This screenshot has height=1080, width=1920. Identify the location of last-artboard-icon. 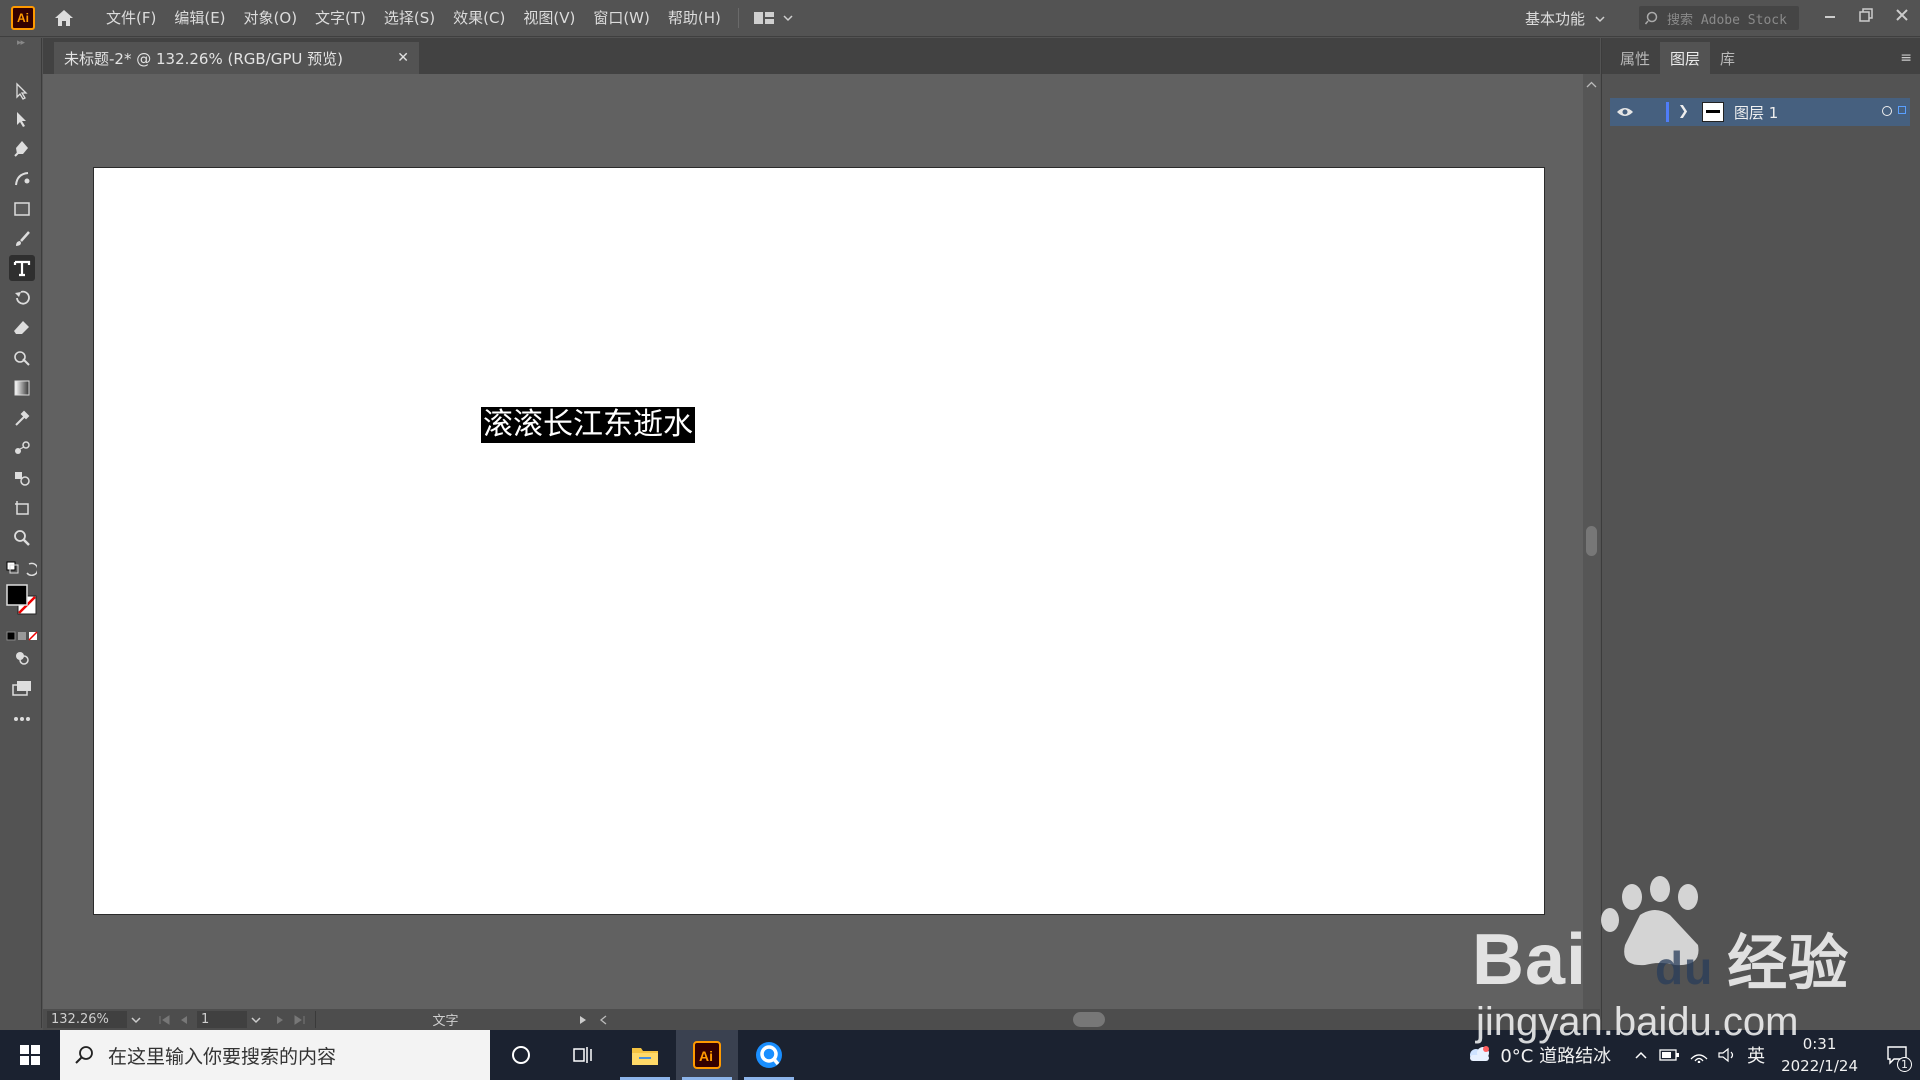
(299, 1020).